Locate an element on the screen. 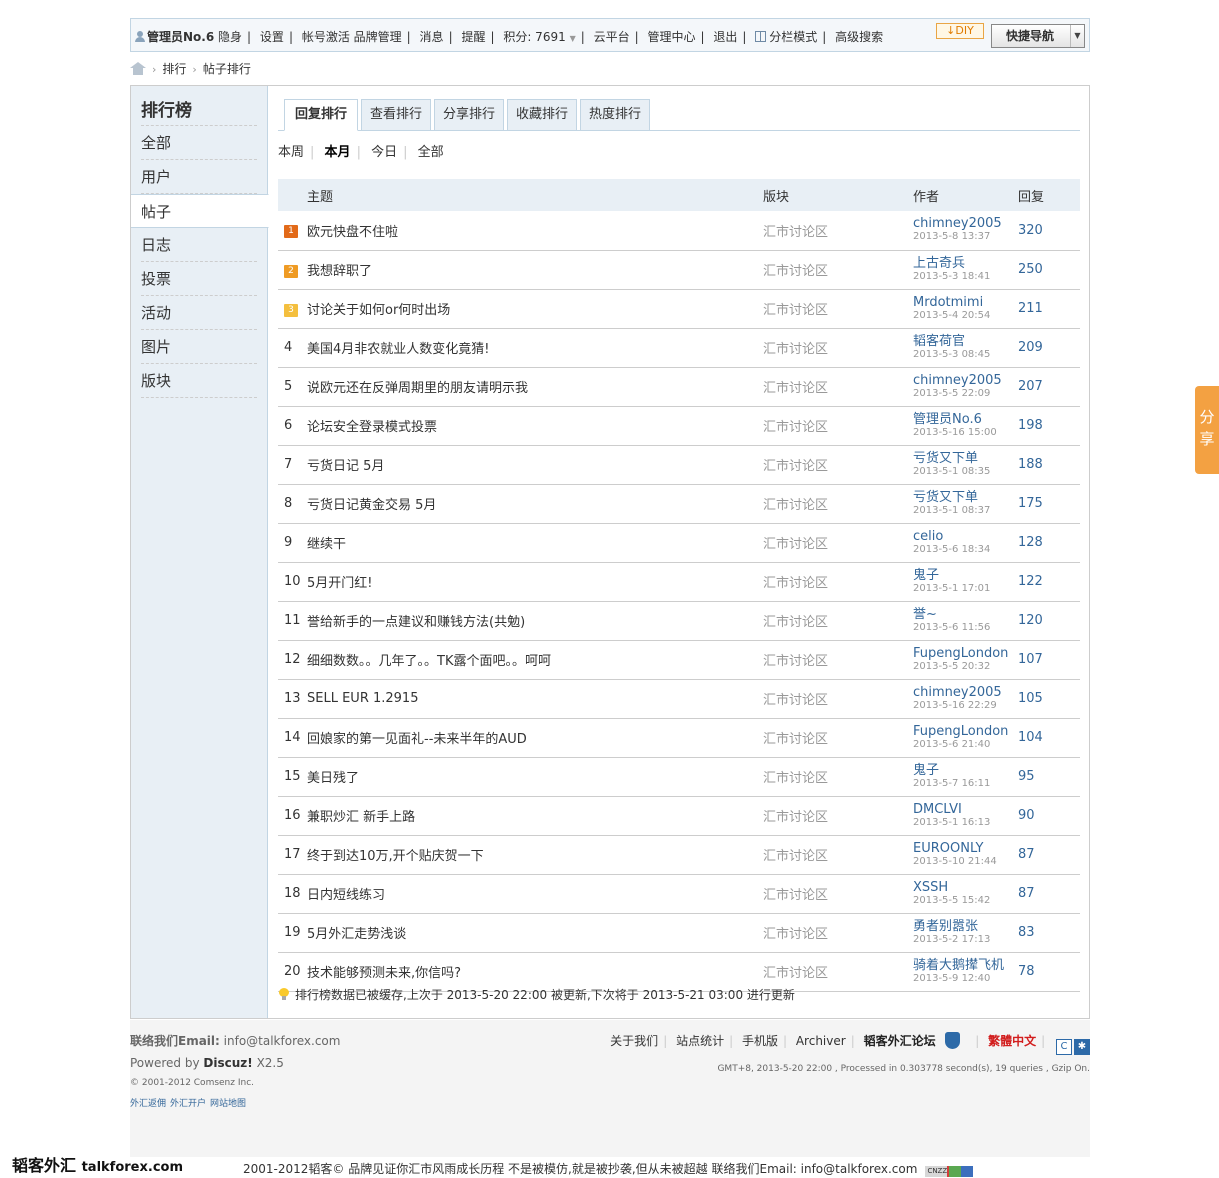 This screenshot has width=1219, height=1178. discuz-link: Discuz! is located at coordinates (227, 1063).